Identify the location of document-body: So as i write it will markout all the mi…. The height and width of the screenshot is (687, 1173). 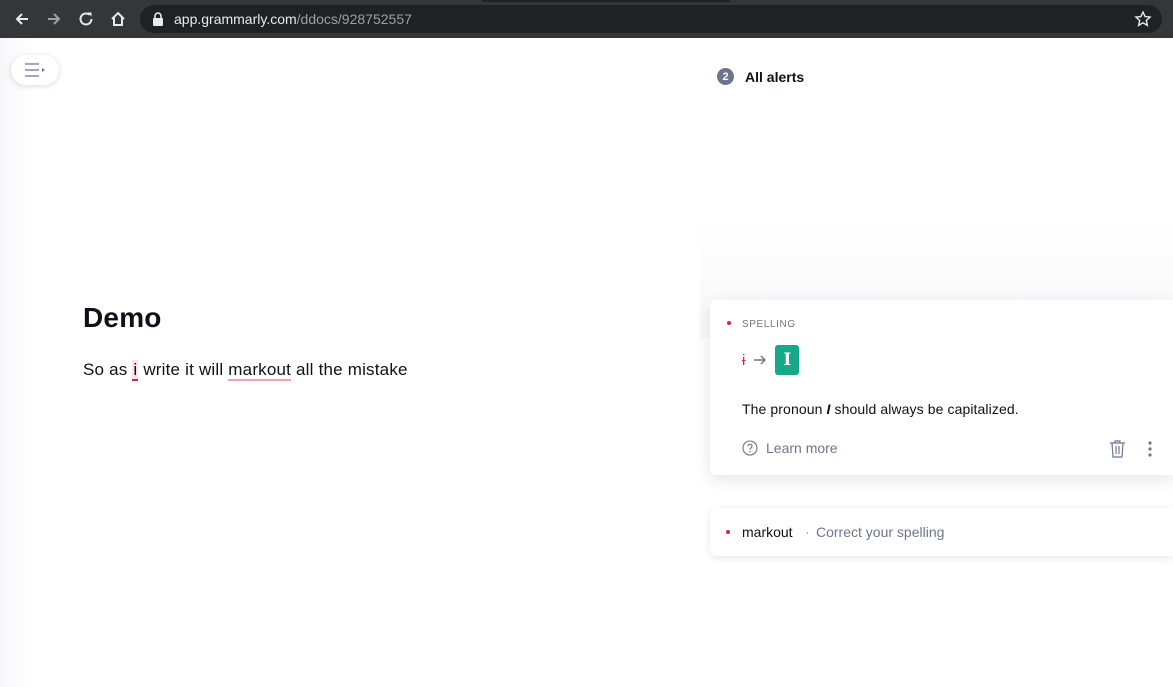
(245, 370).